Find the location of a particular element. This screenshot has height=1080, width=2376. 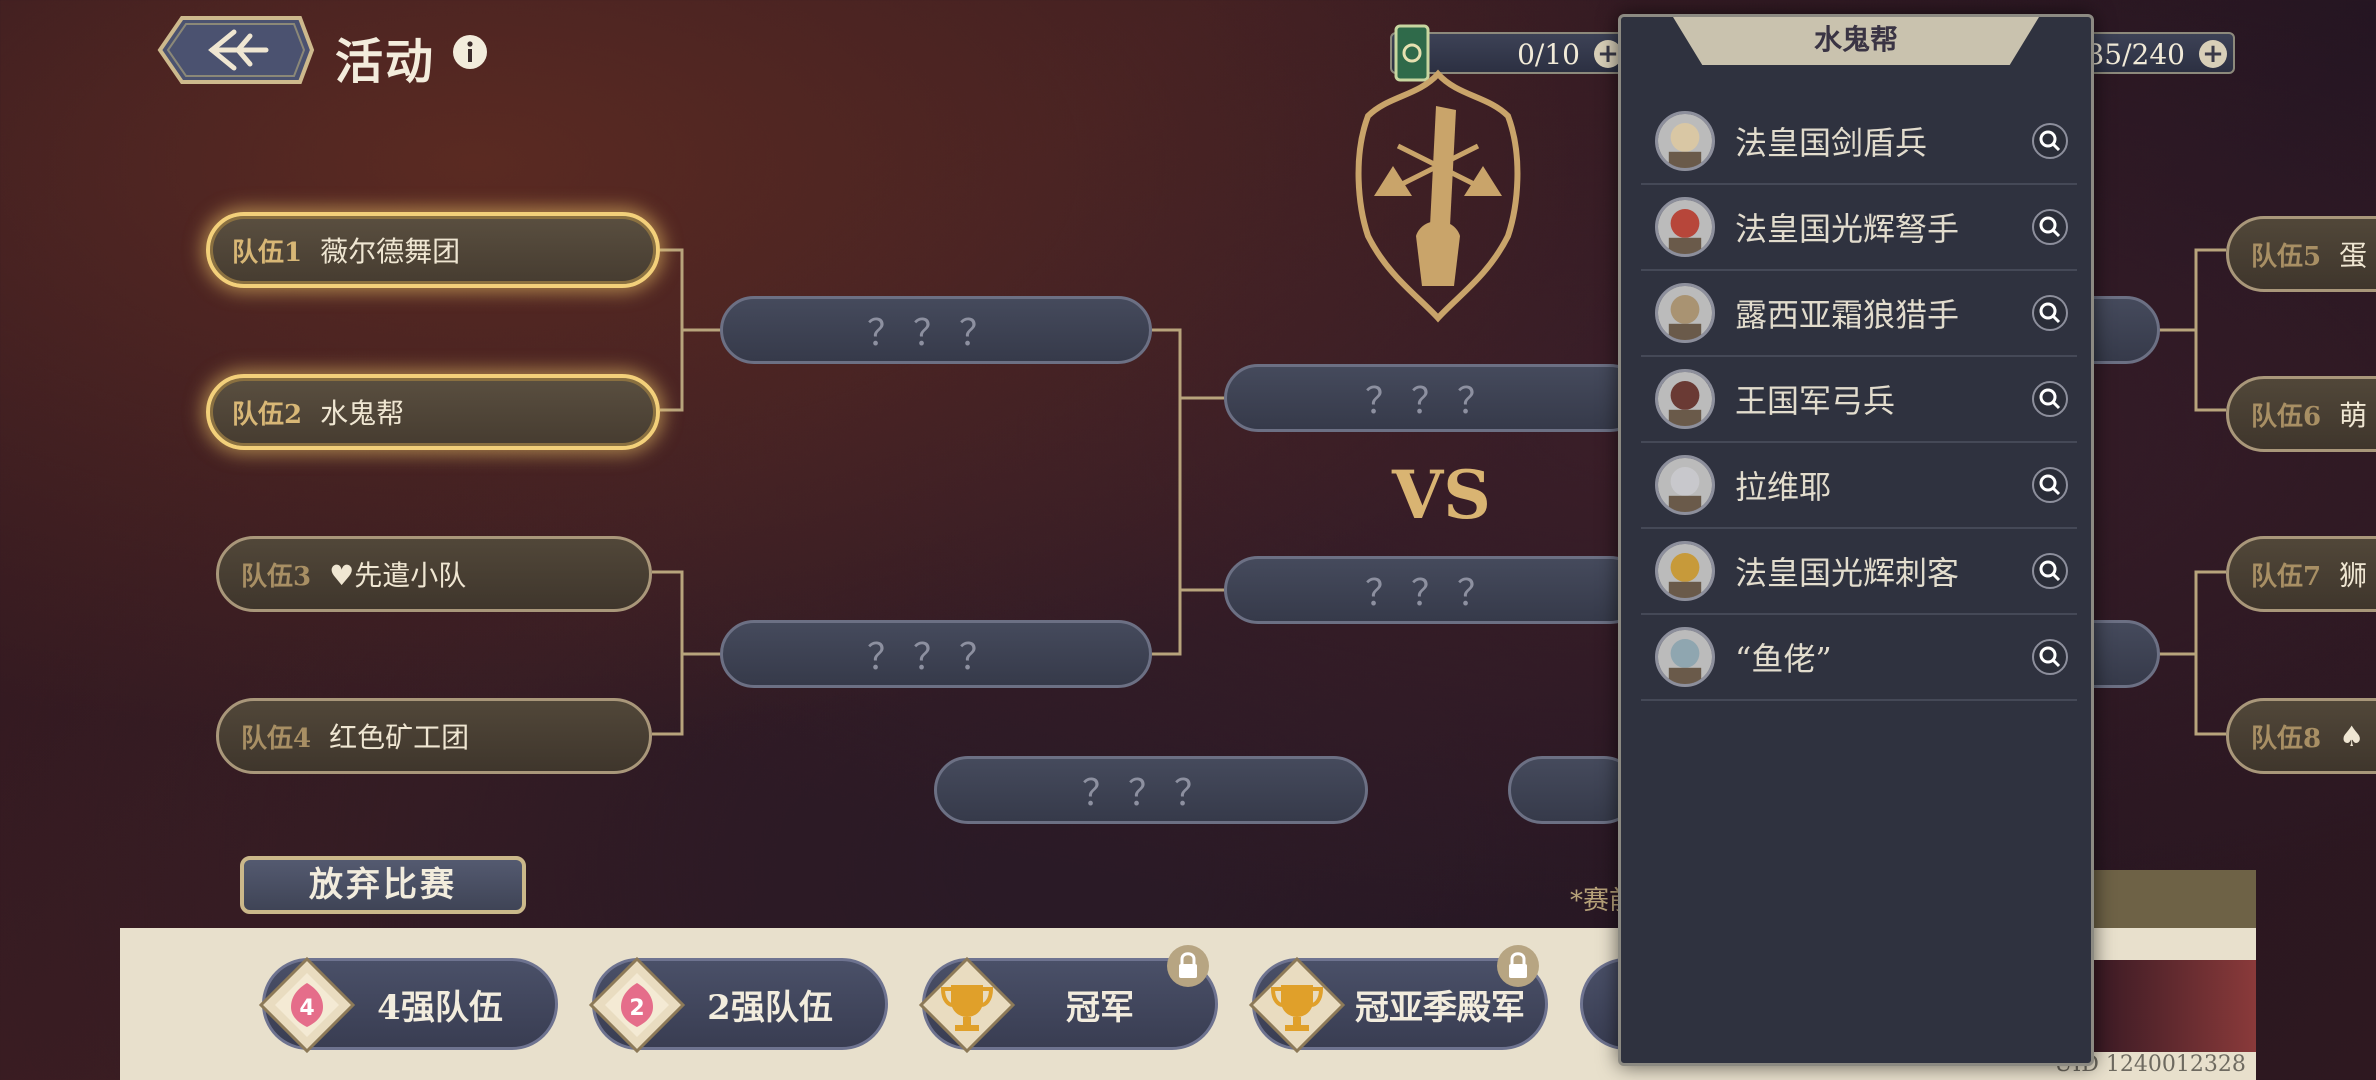

team-name: 薇尔德舞团 is located at coordinates (390, 251).